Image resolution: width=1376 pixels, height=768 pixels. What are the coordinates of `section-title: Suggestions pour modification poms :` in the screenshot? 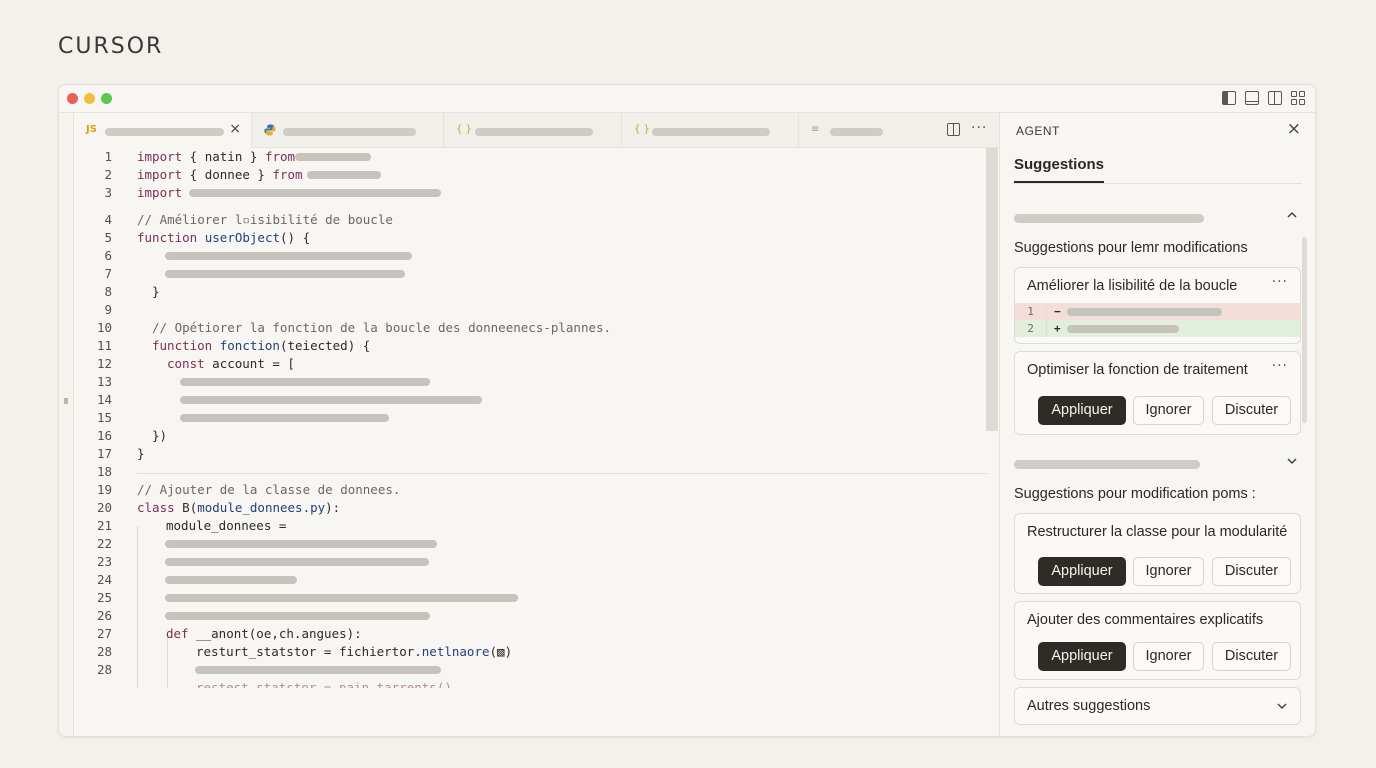 It's located at (1135, 494).